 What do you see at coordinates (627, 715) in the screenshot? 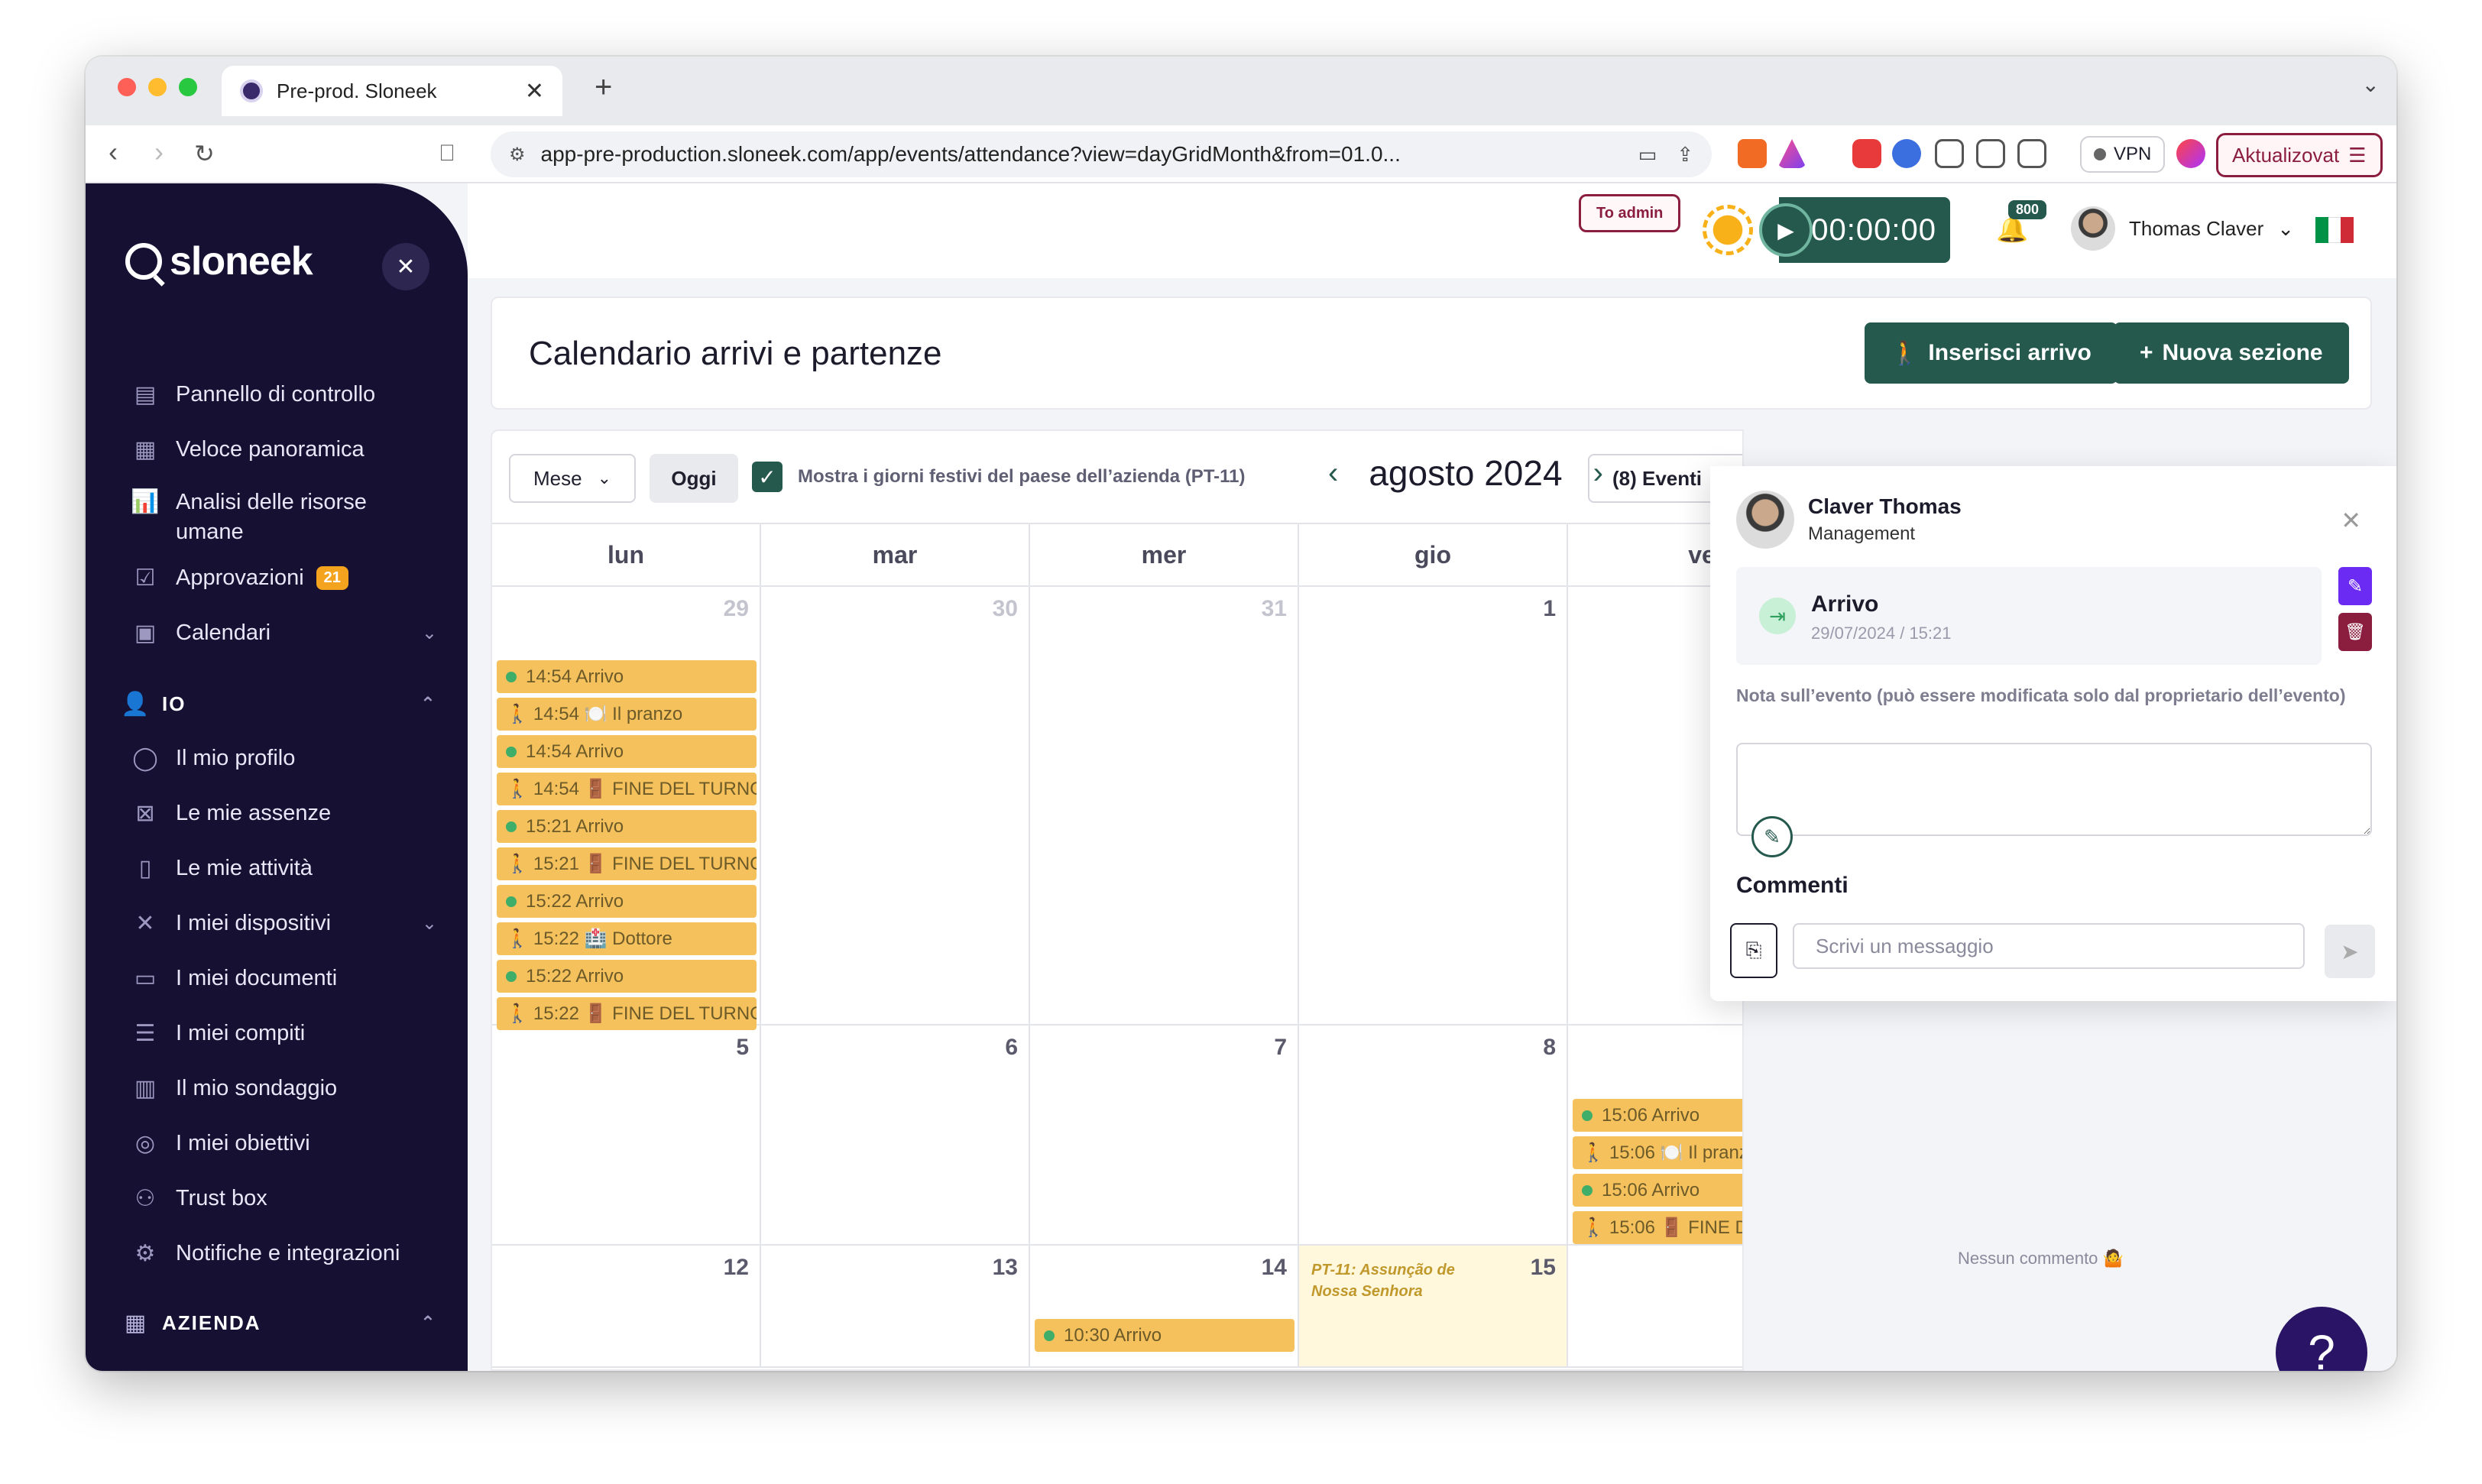
I see `calendar-event: 🚶 14:54 🍽️ Il pranzo` at bounding box center [627, 715].